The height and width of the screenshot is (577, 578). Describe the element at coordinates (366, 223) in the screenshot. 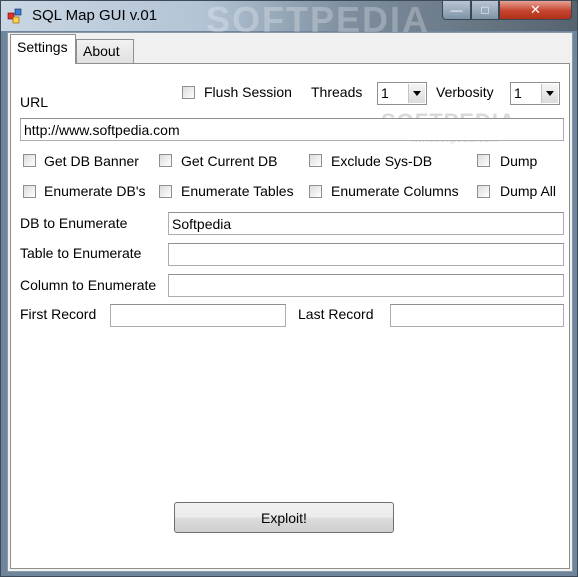

I see `db-to-enumerate-input` at that location.